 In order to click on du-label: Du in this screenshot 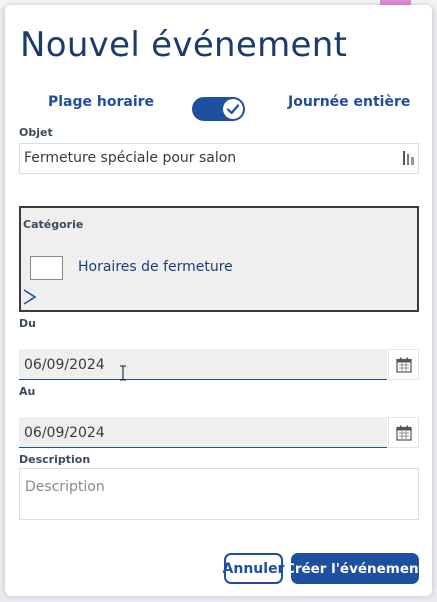, I will do `click(27, 323)`.